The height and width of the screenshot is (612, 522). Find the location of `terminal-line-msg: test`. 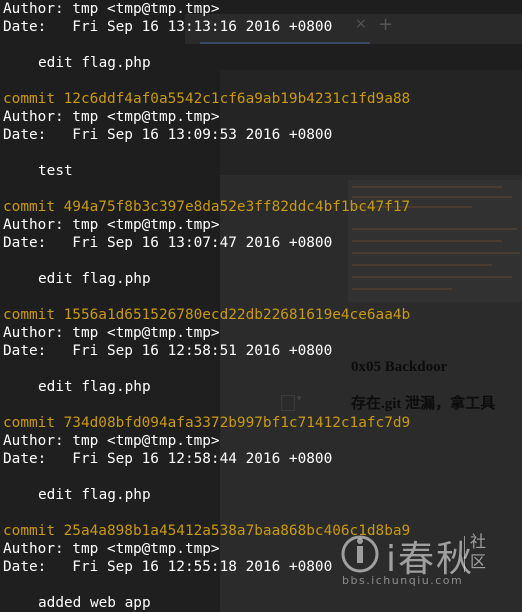

terminal-line-msg: test is located at coordinates (55, 171).